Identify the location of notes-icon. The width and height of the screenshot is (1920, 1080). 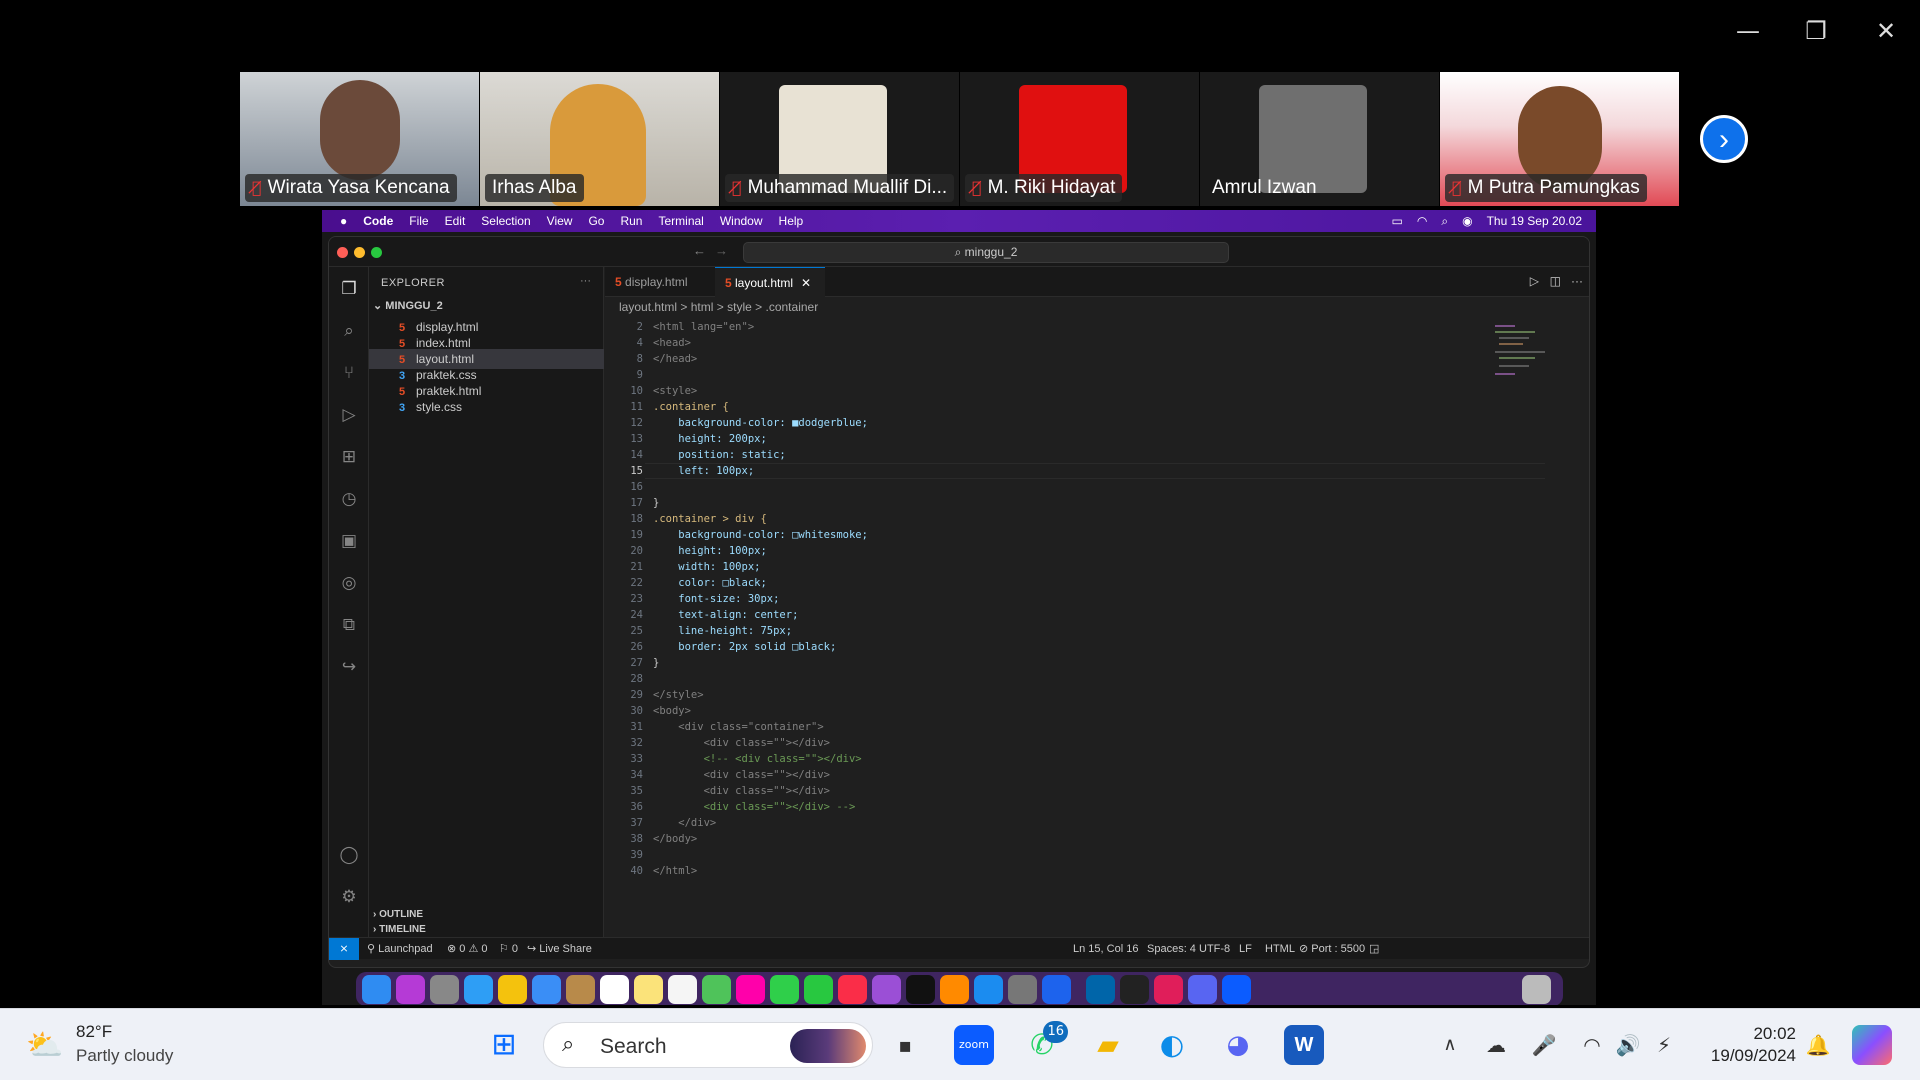
(648, 989).